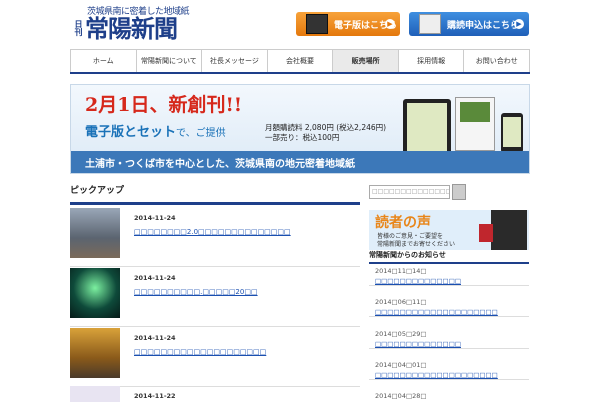 This screenshot has height=402, width=600. What do you see at coordinates (401, 365) in the screenshot?
I see `news-date: 2014□04□01□` at bounding box center [401, 365].